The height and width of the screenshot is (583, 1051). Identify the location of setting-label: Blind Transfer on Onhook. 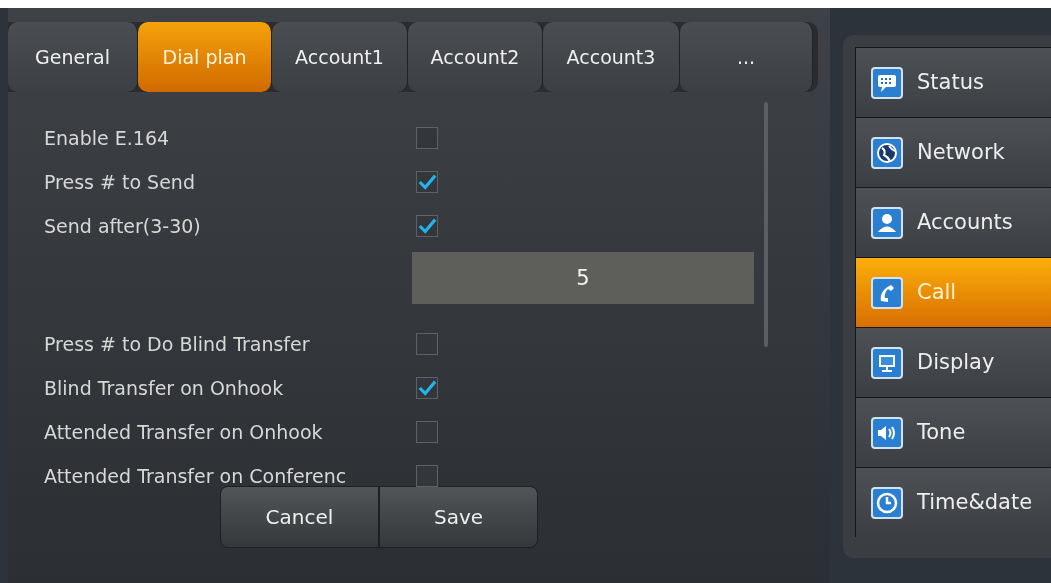
(164, 388).